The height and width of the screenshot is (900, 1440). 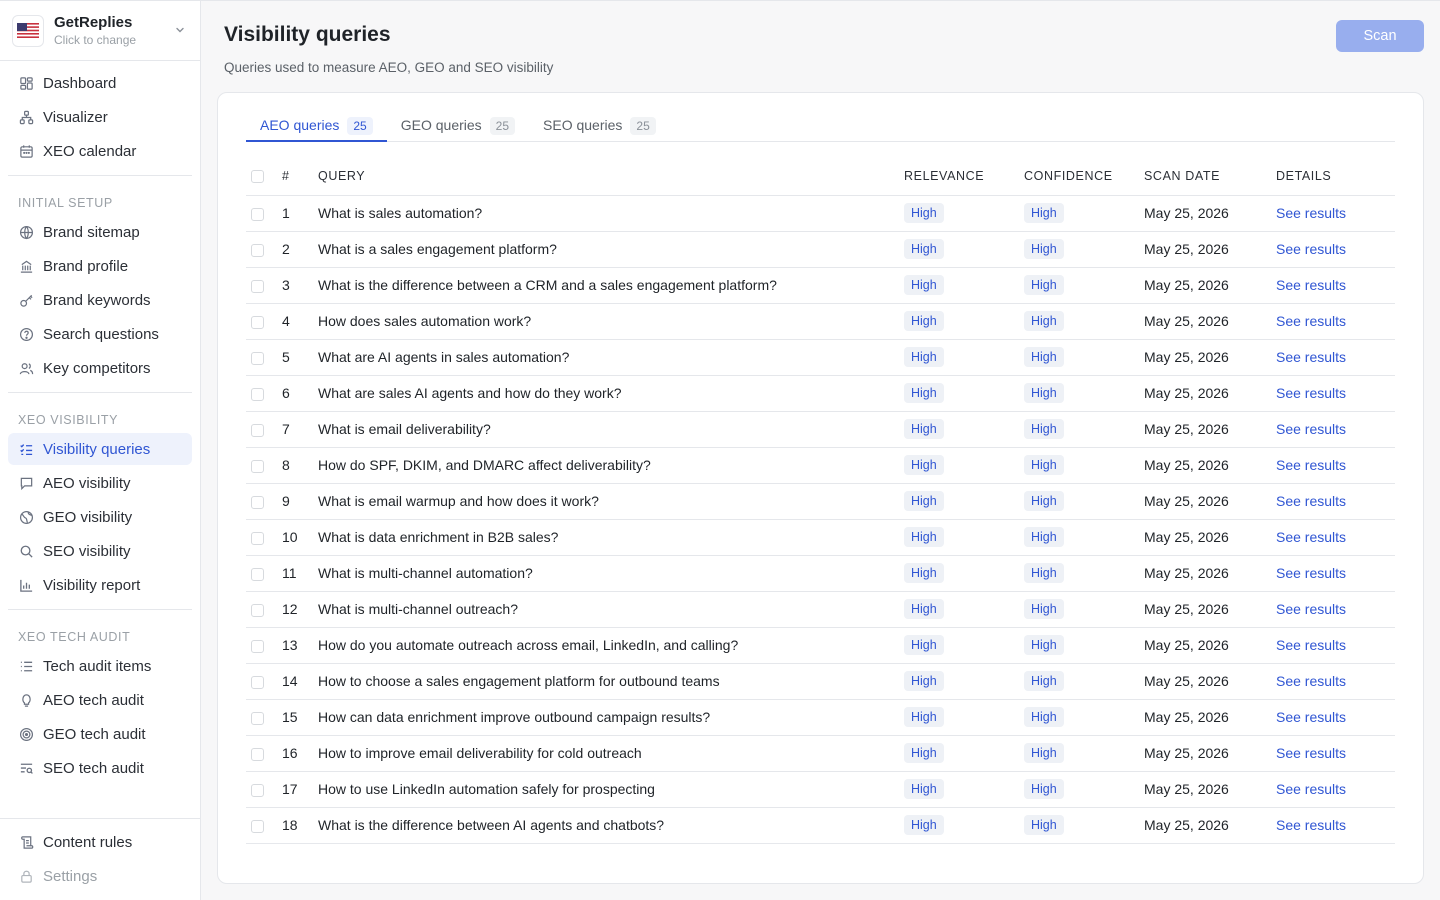 I want to click on tab-aeo-queries: AEO queries 25, so click(x=316, y=127).